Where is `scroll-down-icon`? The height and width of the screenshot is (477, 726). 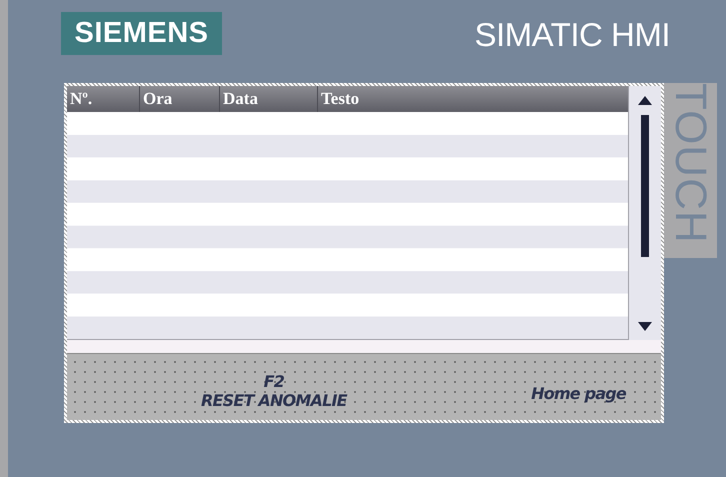
scroll-down-icon is located at coordinates (645, 326).